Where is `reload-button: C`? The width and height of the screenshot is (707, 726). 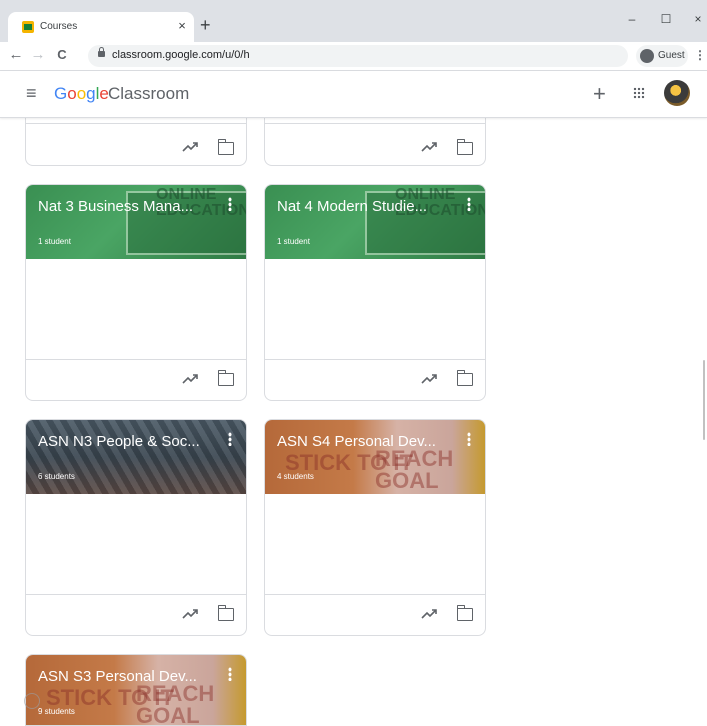
reload-button: C is located at coordinates (62, 55).